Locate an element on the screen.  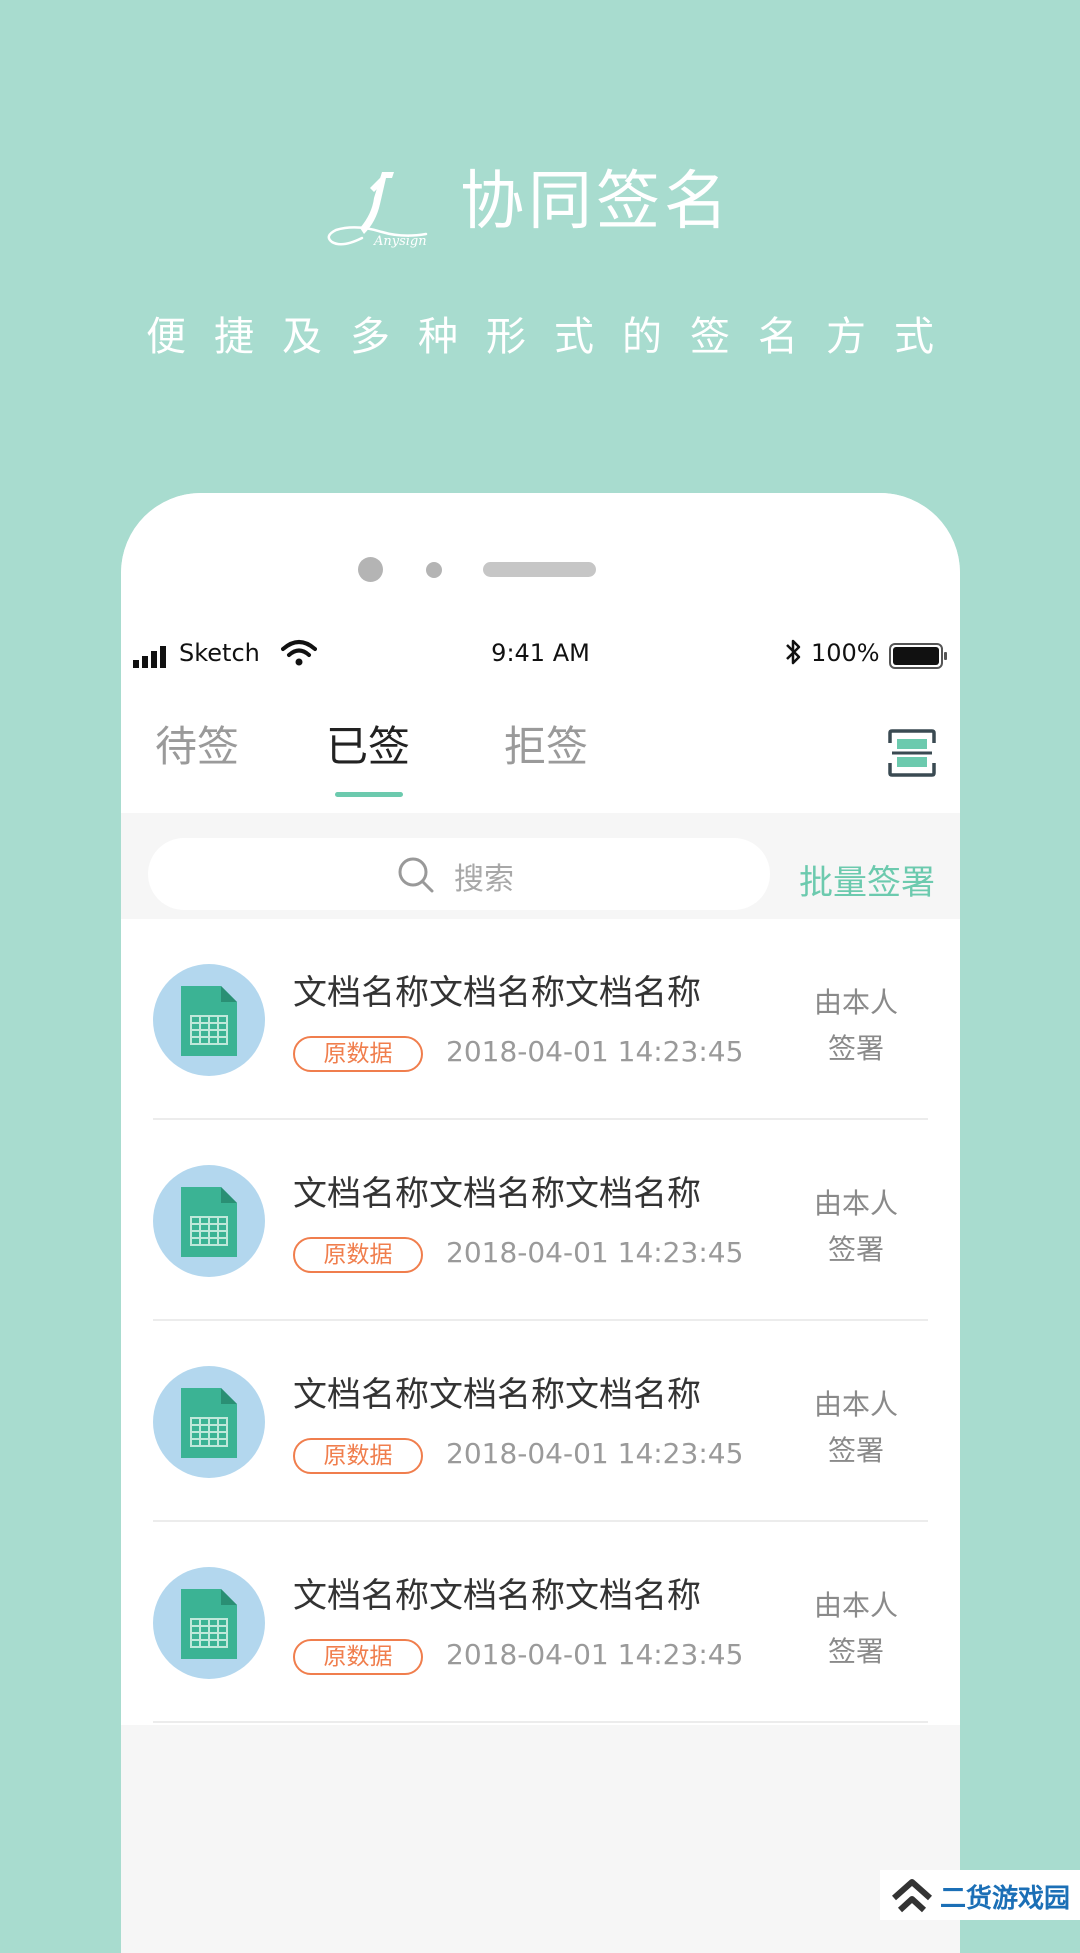
watermark-text: 二货游戏园 is located at coordinates (1005, 1899).